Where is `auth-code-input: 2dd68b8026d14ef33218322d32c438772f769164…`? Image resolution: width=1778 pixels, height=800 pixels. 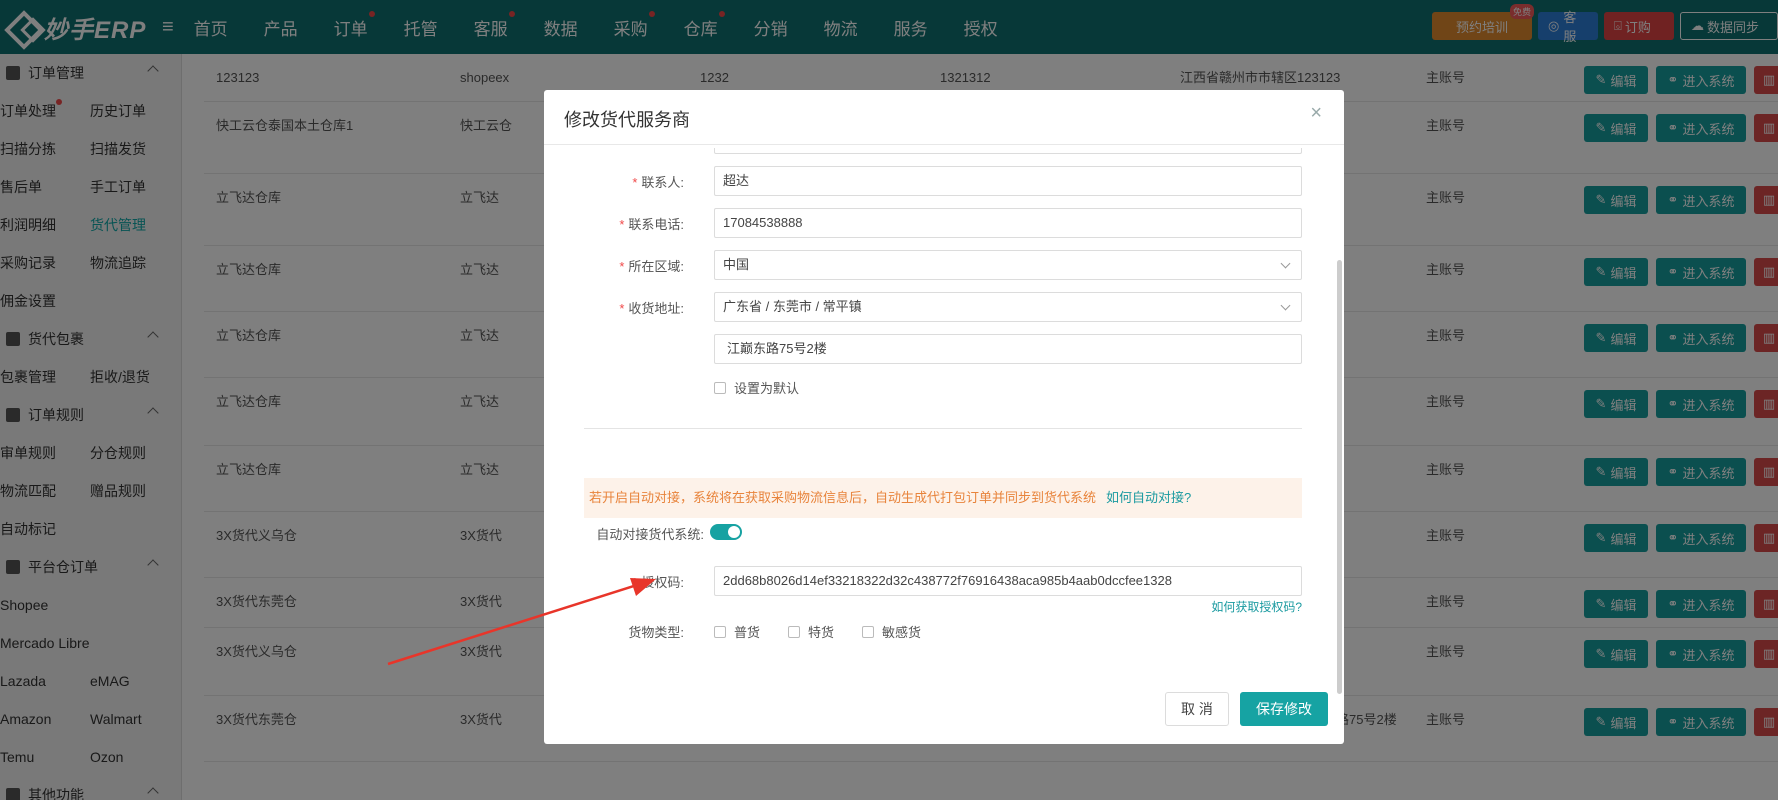 auth-code-input: 2dd68b8026d14ef33218322d32c438772f769164… is located at coordinates (1008, 581).